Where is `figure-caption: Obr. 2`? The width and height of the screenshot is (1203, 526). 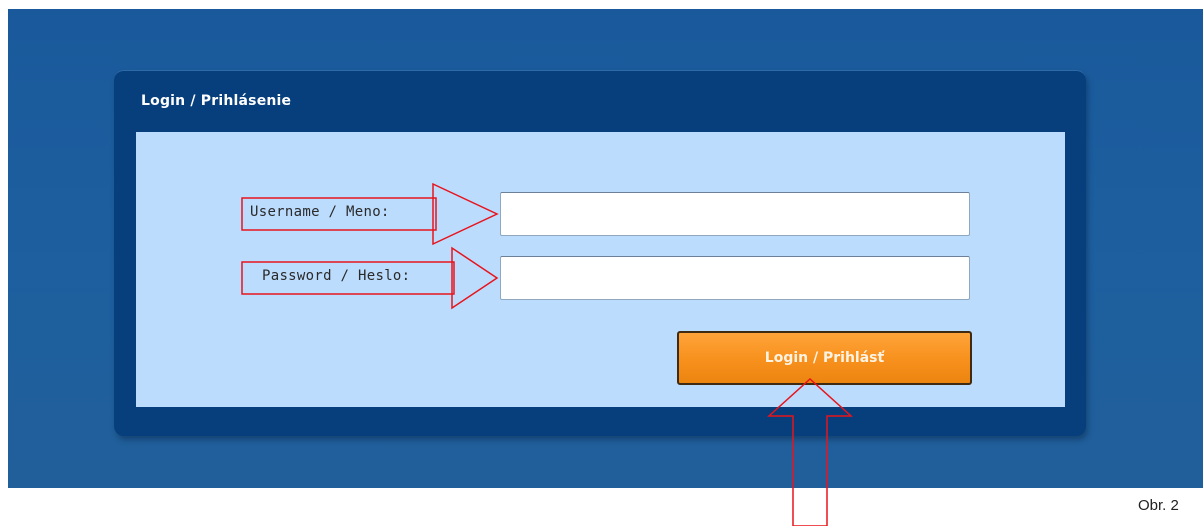 figure-caption: Obr. 2 is located at coordinates (1158, 505).